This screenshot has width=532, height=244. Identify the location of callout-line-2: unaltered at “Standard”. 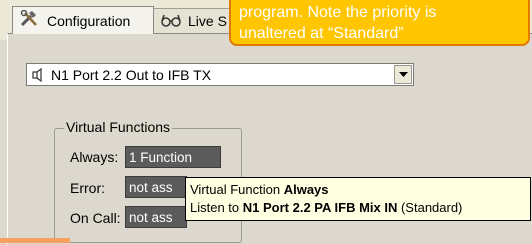
(321, 33).